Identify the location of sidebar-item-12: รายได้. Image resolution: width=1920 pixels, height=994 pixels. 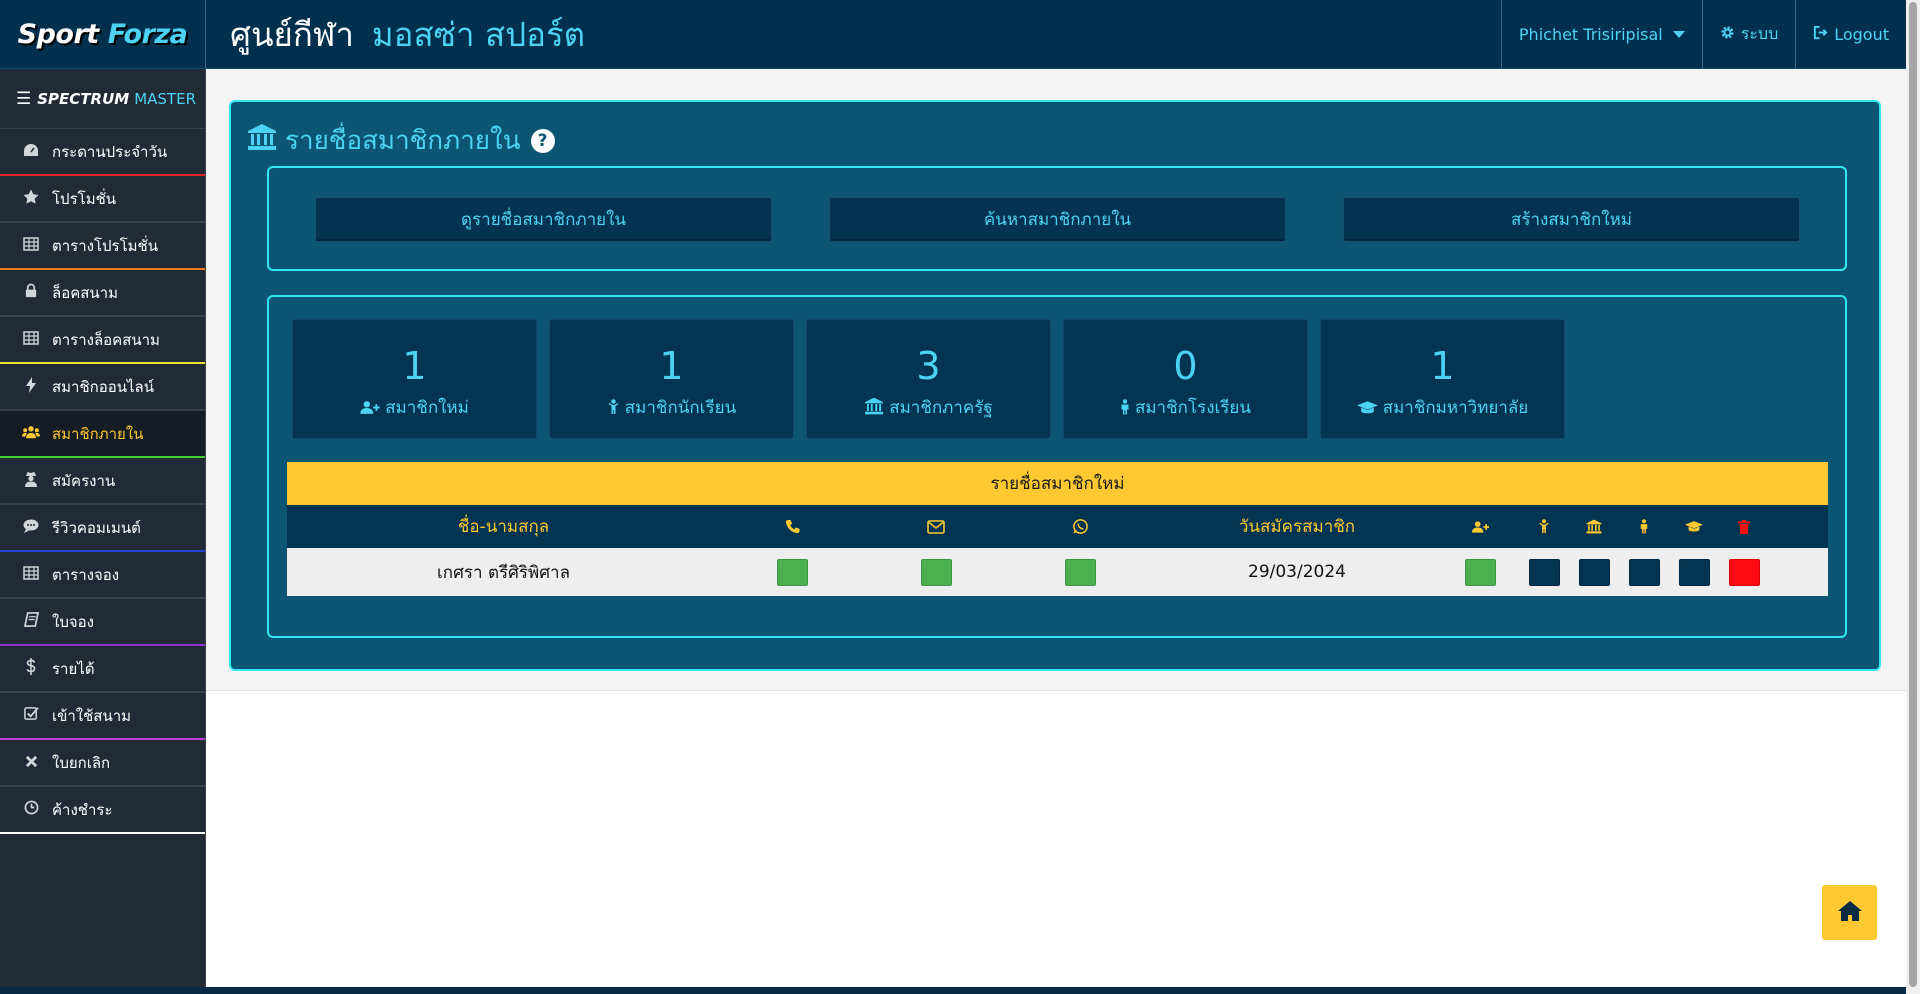
(102, 669).